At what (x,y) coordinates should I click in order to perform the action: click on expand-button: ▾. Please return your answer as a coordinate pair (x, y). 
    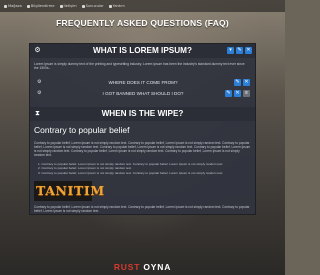
    Looking at the image, I should click on (230, 50).